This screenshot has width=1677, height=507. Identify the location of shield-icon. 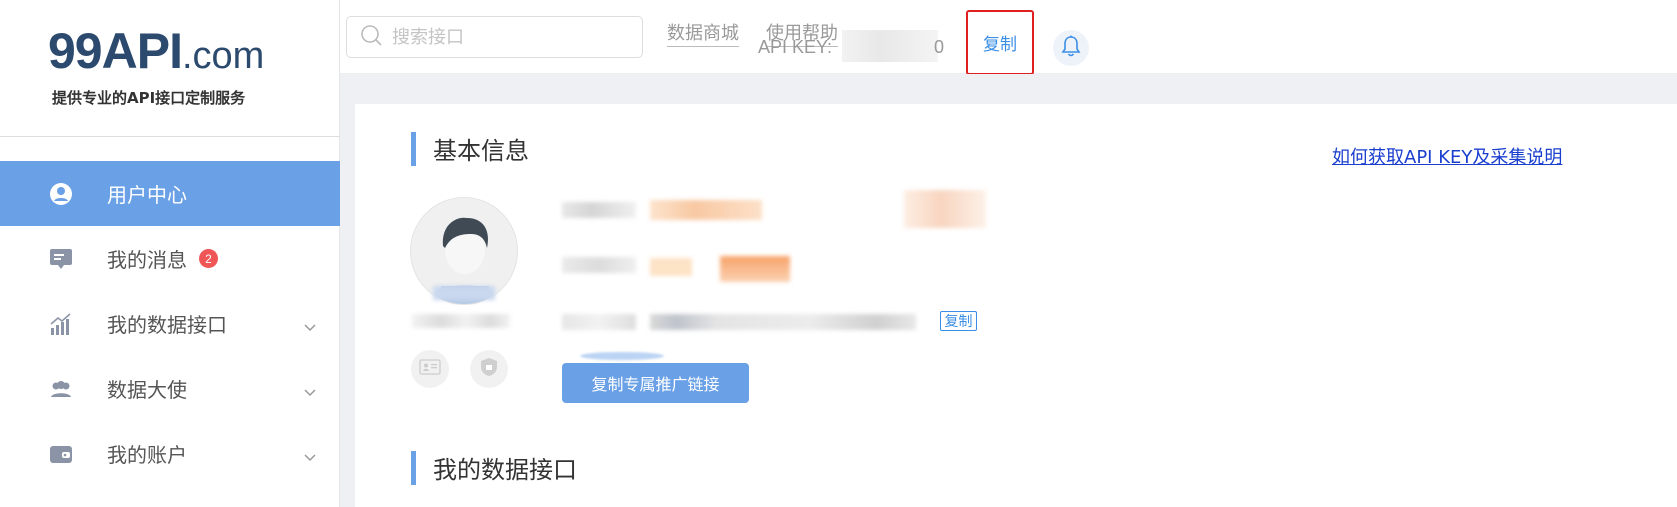
(489, 369).